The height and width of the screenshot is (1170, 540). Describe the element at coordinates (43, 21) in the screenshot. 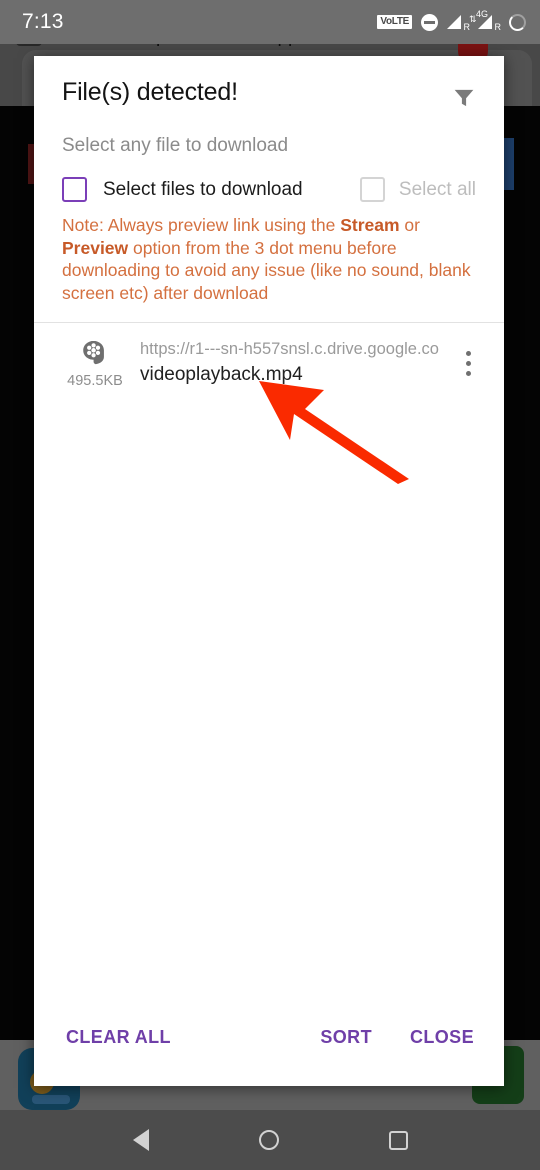

I see `status-clock: 7:13` at that location.